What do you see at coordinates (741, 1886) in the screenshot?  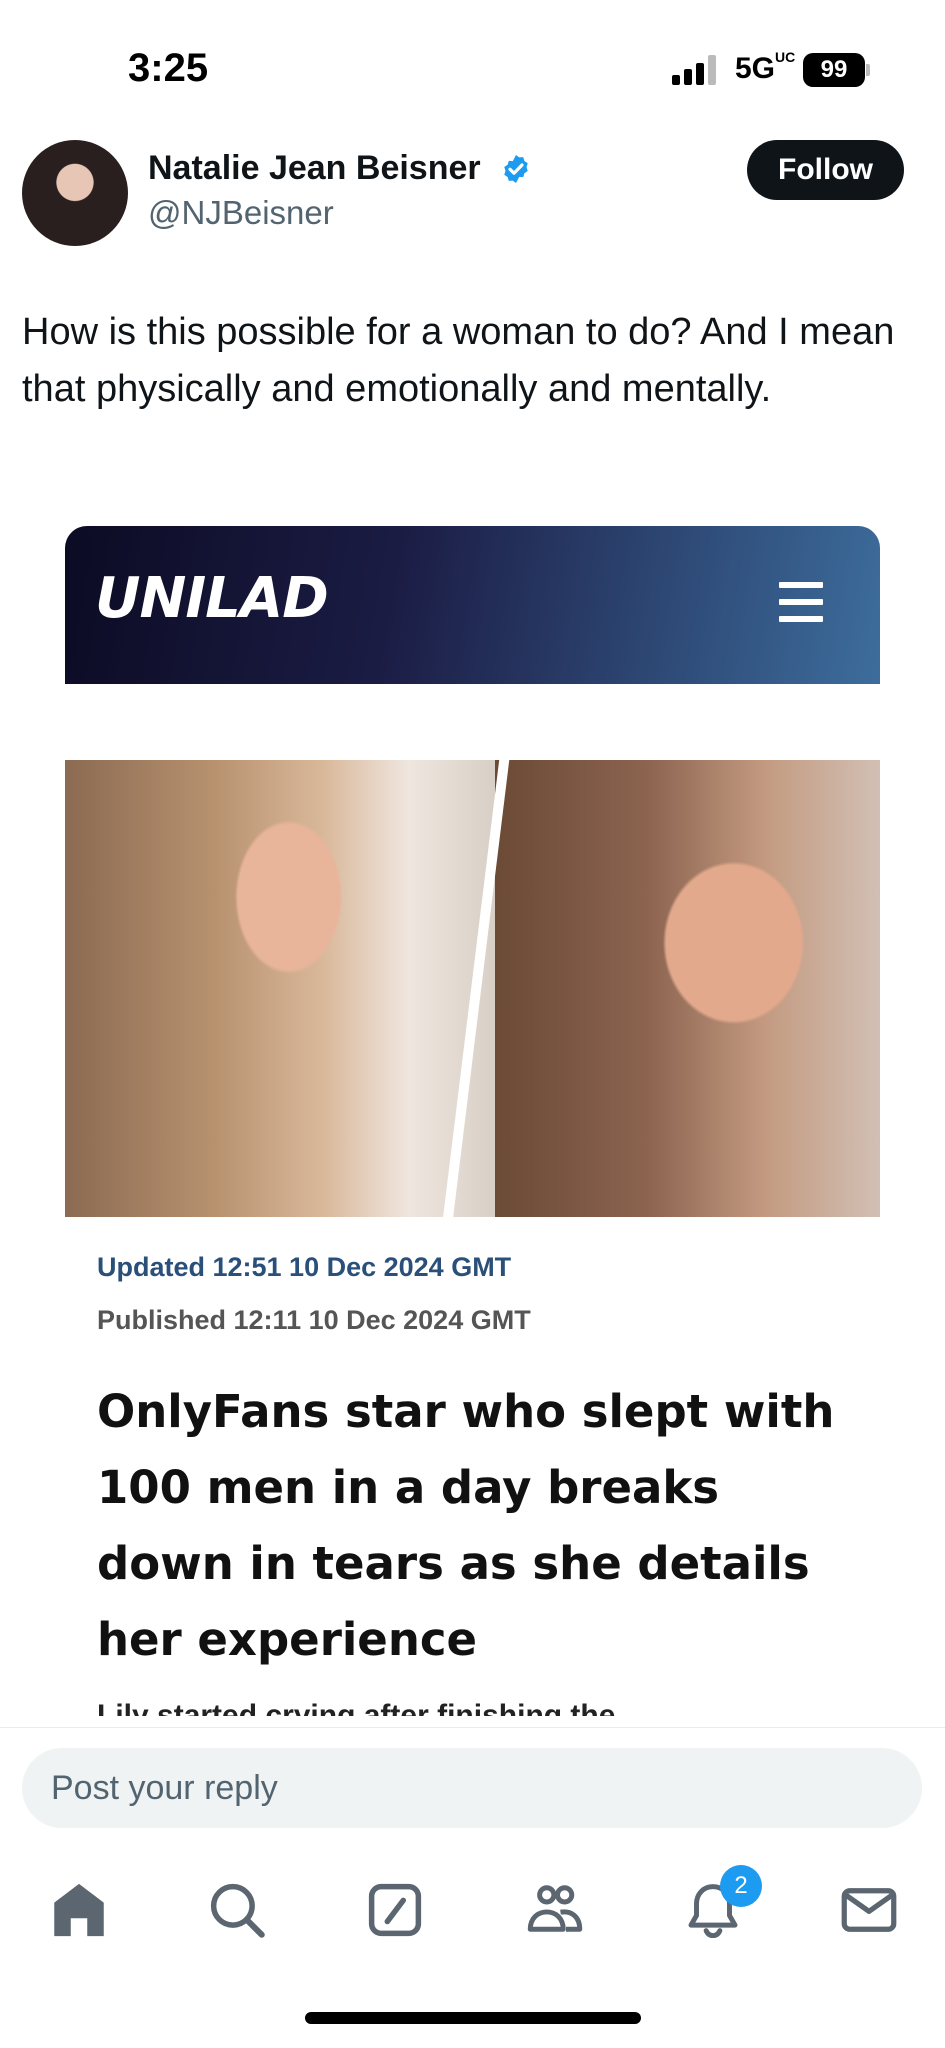 I see `notification-count-badge: 2` at bounding box center [741, 1886].